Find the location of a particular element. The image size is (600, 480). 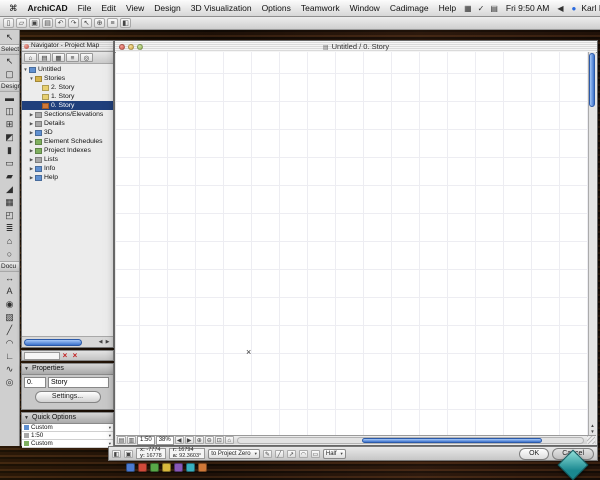

back-view-icon: ◀ is located at coordinates (179, 440).